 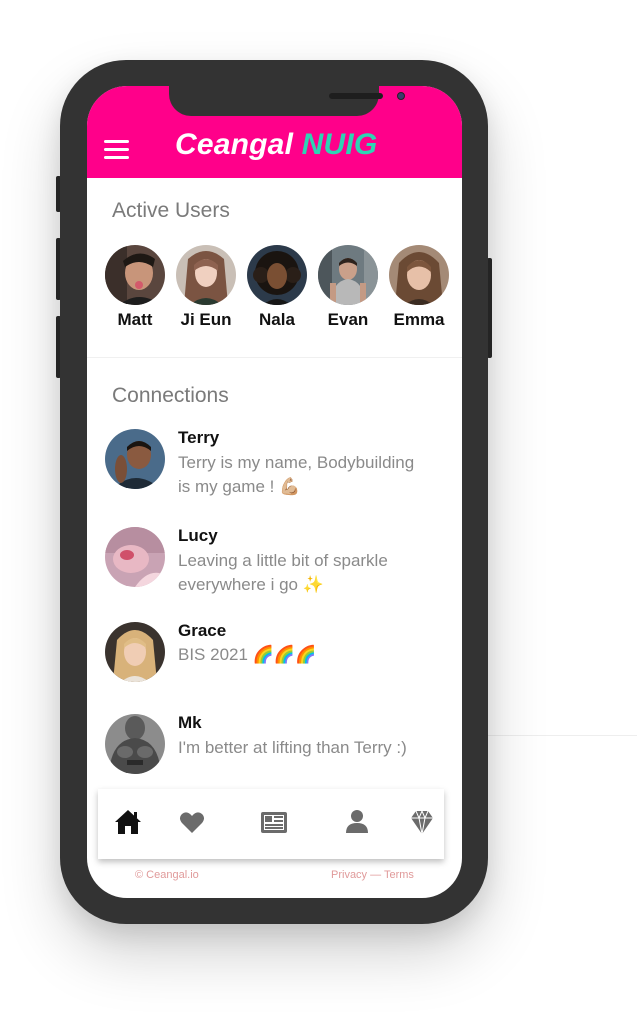 I want to click on diamond-icon, so click(x=422, y=822).